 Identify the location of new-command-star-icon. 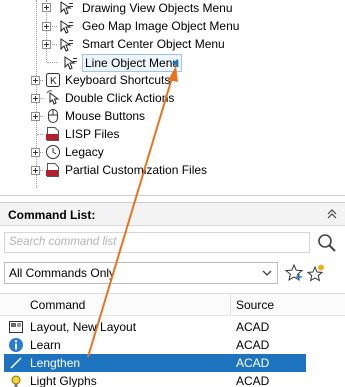
(316, 273).